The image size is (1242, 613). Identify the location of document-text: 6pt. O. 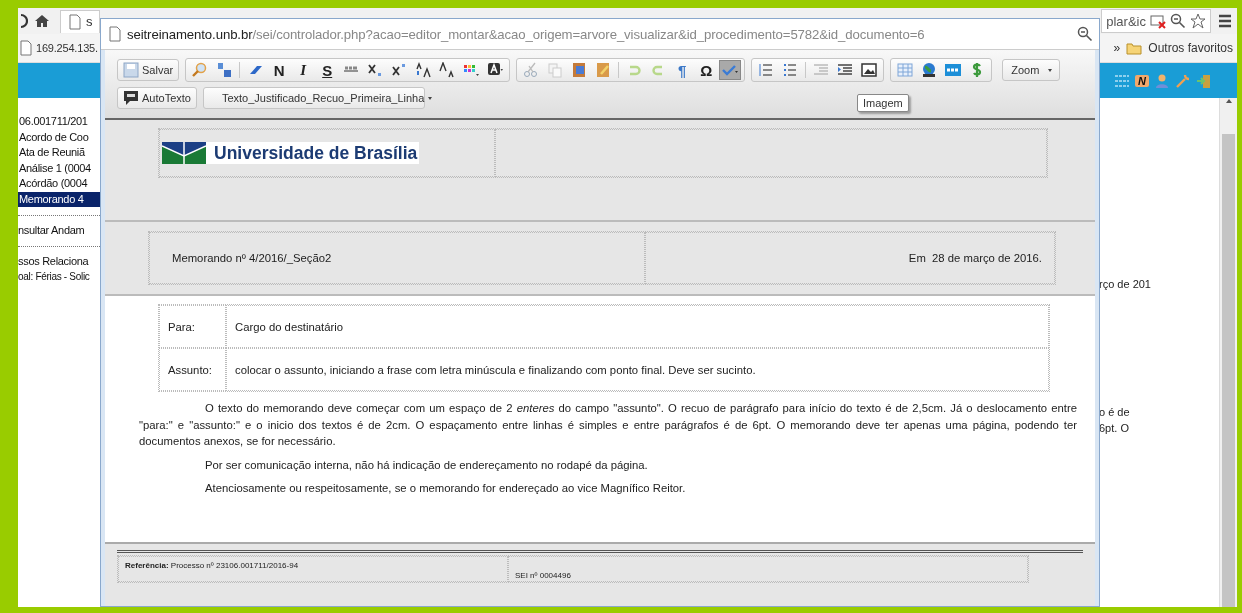
(1114, 428).